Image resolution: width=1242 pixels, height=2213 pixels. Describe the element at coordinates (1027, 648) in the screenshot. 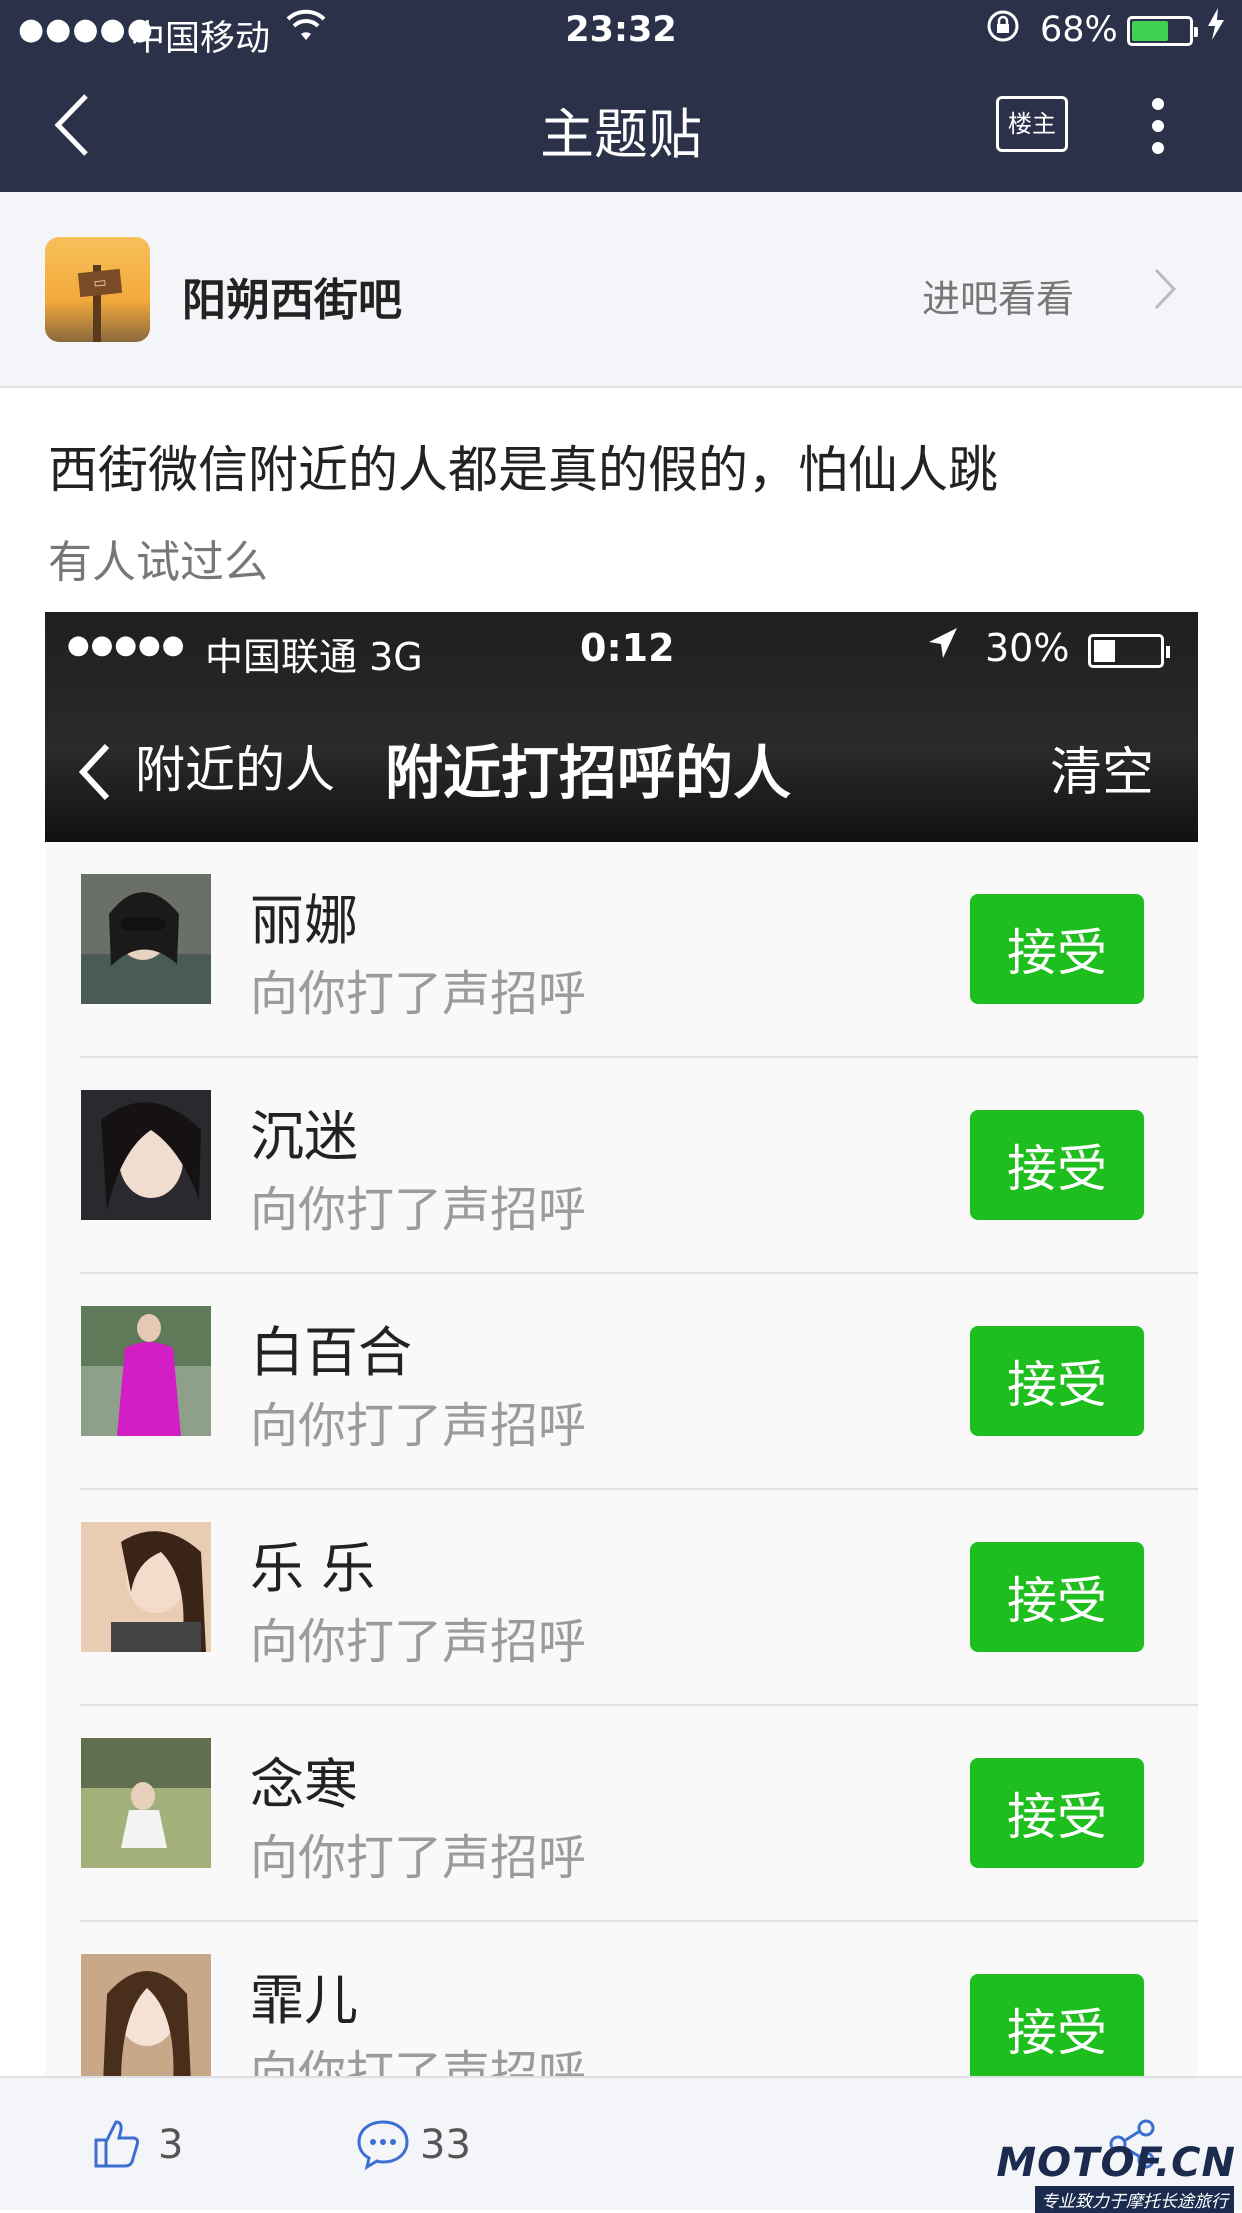

I see `embedded-battery-percent: 30%` at that location.